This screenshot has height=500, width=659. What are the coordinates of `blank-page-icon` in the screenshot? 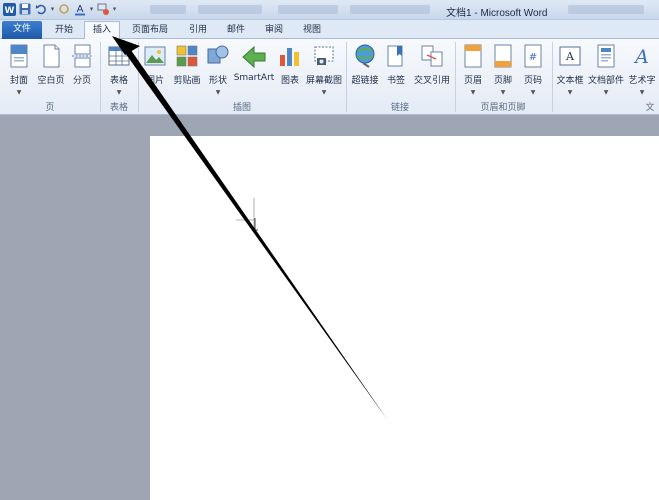 It's located at (51, 56).